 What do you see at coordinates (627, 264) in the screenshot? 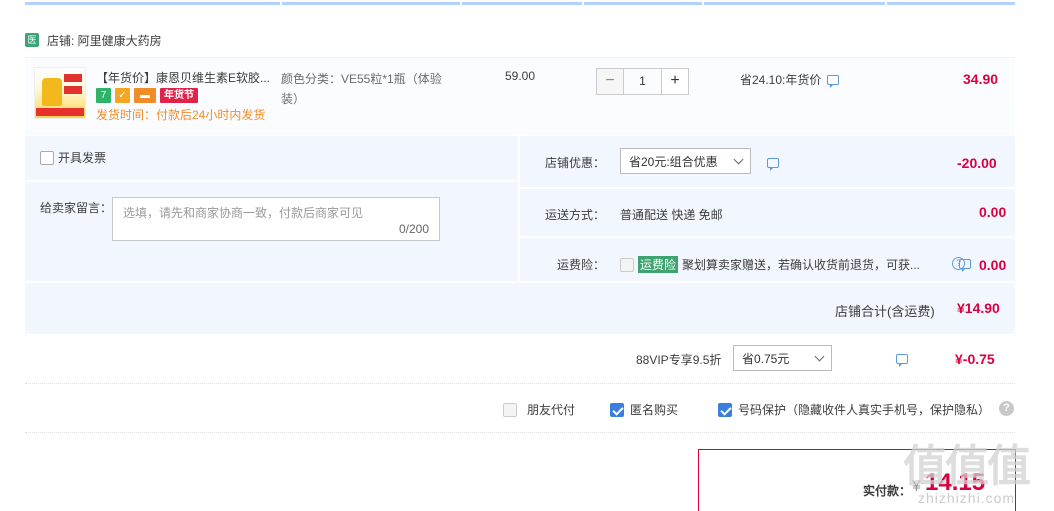
I see `insurance-checkbox` at bounding box center [627, 264].